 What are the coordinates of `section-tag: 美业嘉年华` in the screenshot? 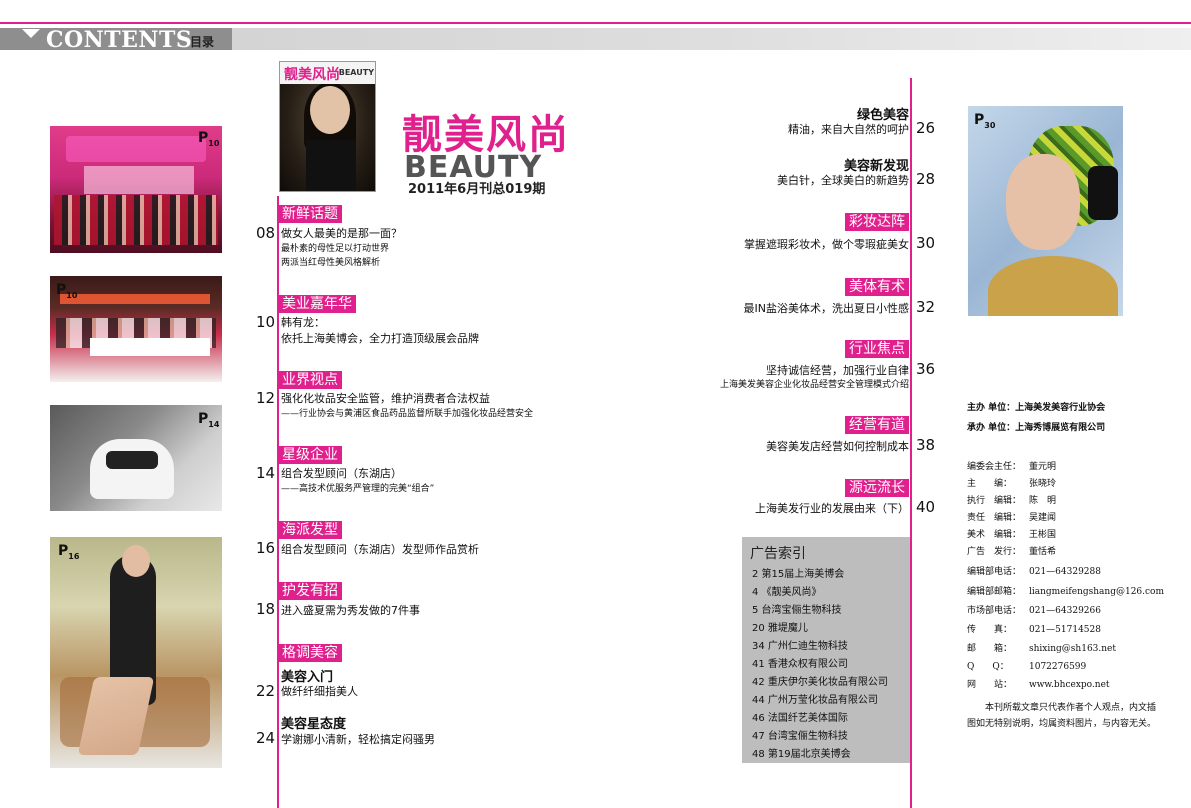 It's located at (317, 303).